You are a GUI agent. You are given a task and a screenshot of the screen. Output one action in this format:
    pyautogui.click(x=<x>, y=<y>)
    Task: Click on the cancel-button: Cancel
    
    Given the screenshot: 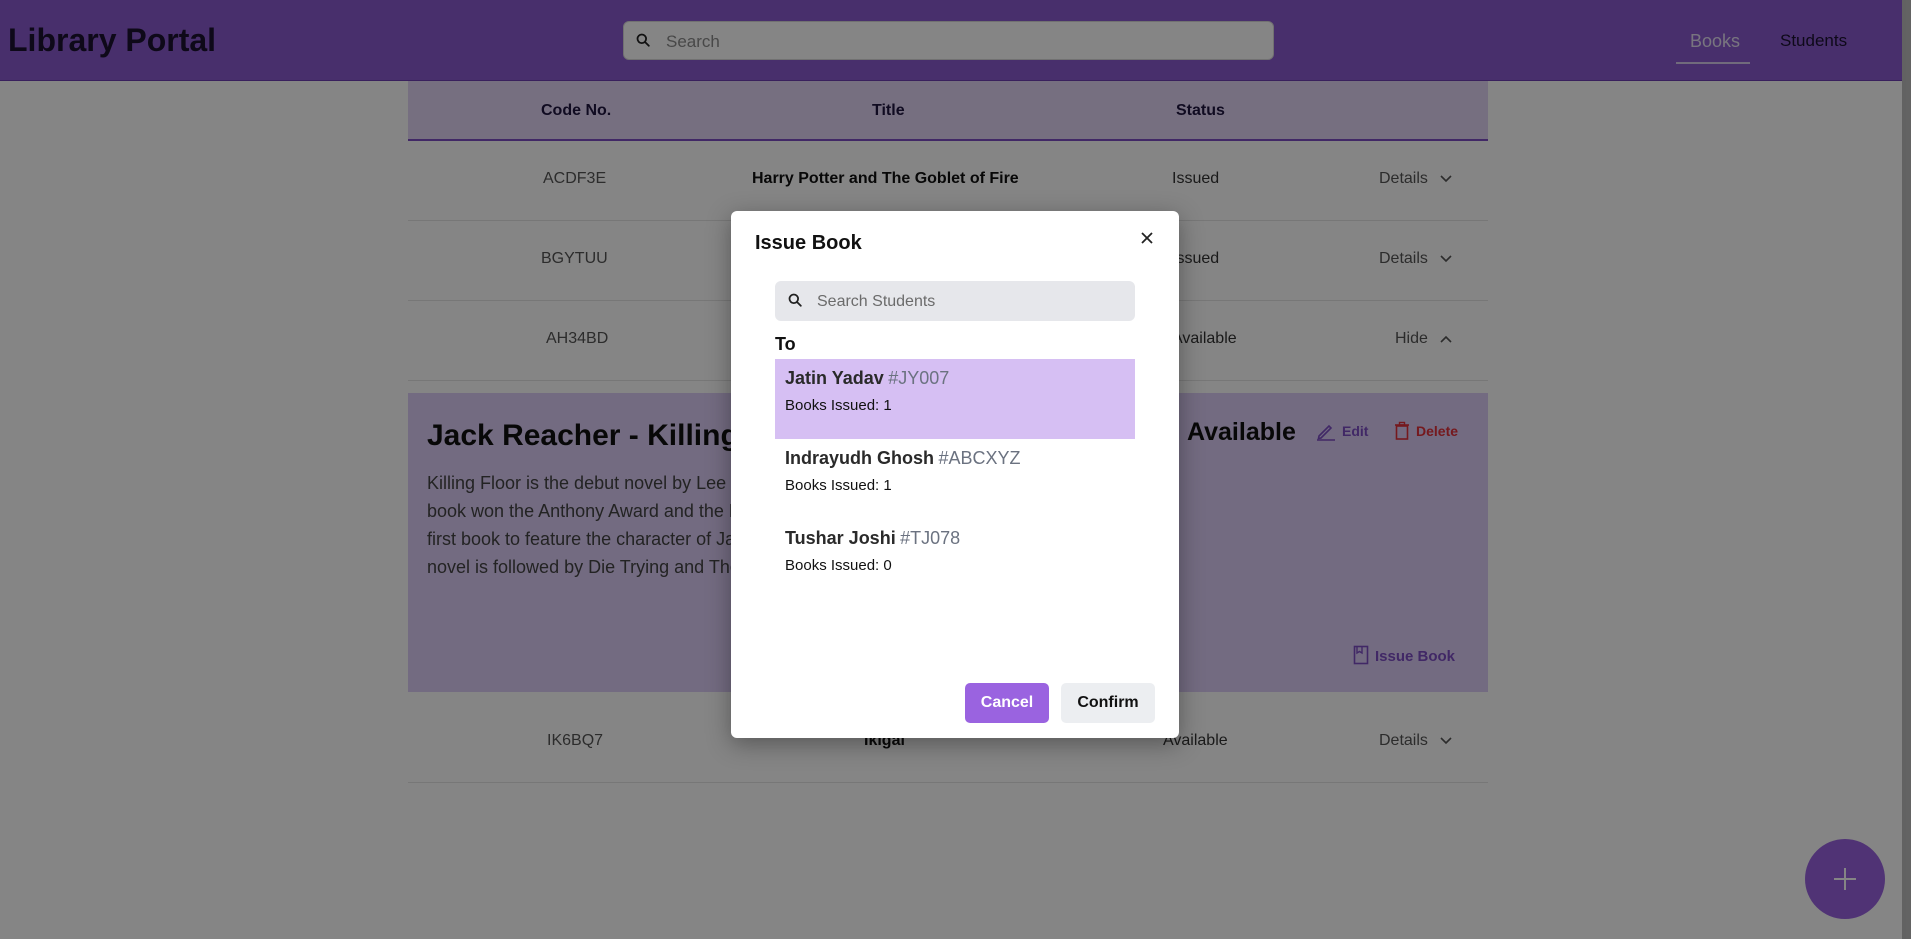 What is the action you would take?
    pyautogui.click(x=1007, y=703)
    